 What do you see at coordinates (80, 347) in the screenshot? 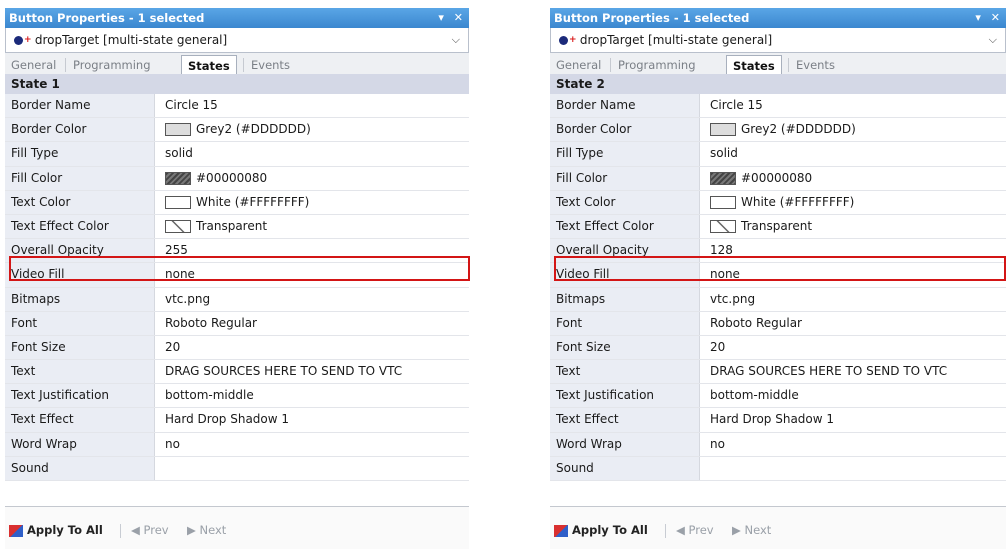
I see `property-name: Font Size` at bounding box center [80, 347].